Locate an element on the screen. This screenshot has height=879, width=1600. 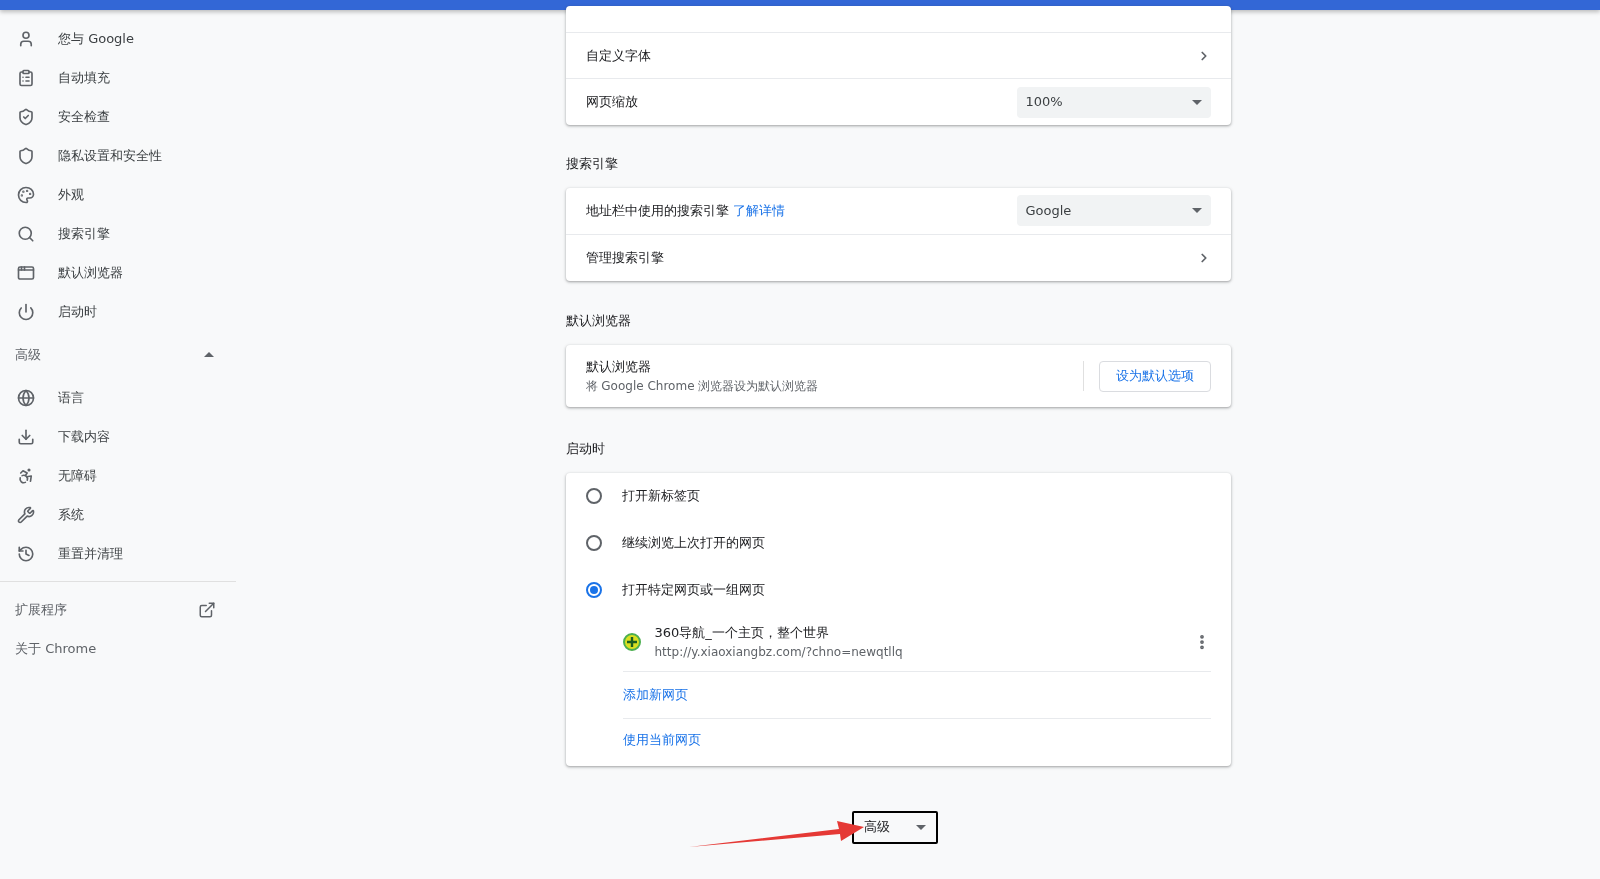
palette-icon is located at coordinates (26, 194).